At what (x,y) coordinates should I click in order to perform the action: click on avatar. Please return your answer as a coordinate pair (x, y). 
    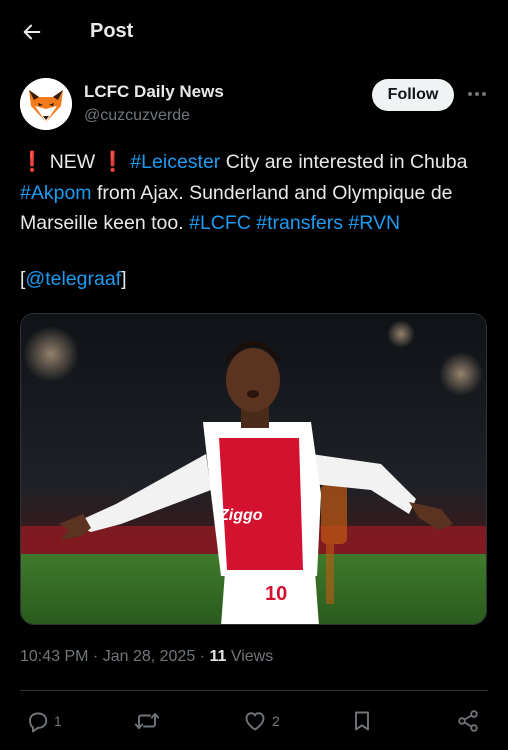
    Looking at the image, I should click on (46, 104).